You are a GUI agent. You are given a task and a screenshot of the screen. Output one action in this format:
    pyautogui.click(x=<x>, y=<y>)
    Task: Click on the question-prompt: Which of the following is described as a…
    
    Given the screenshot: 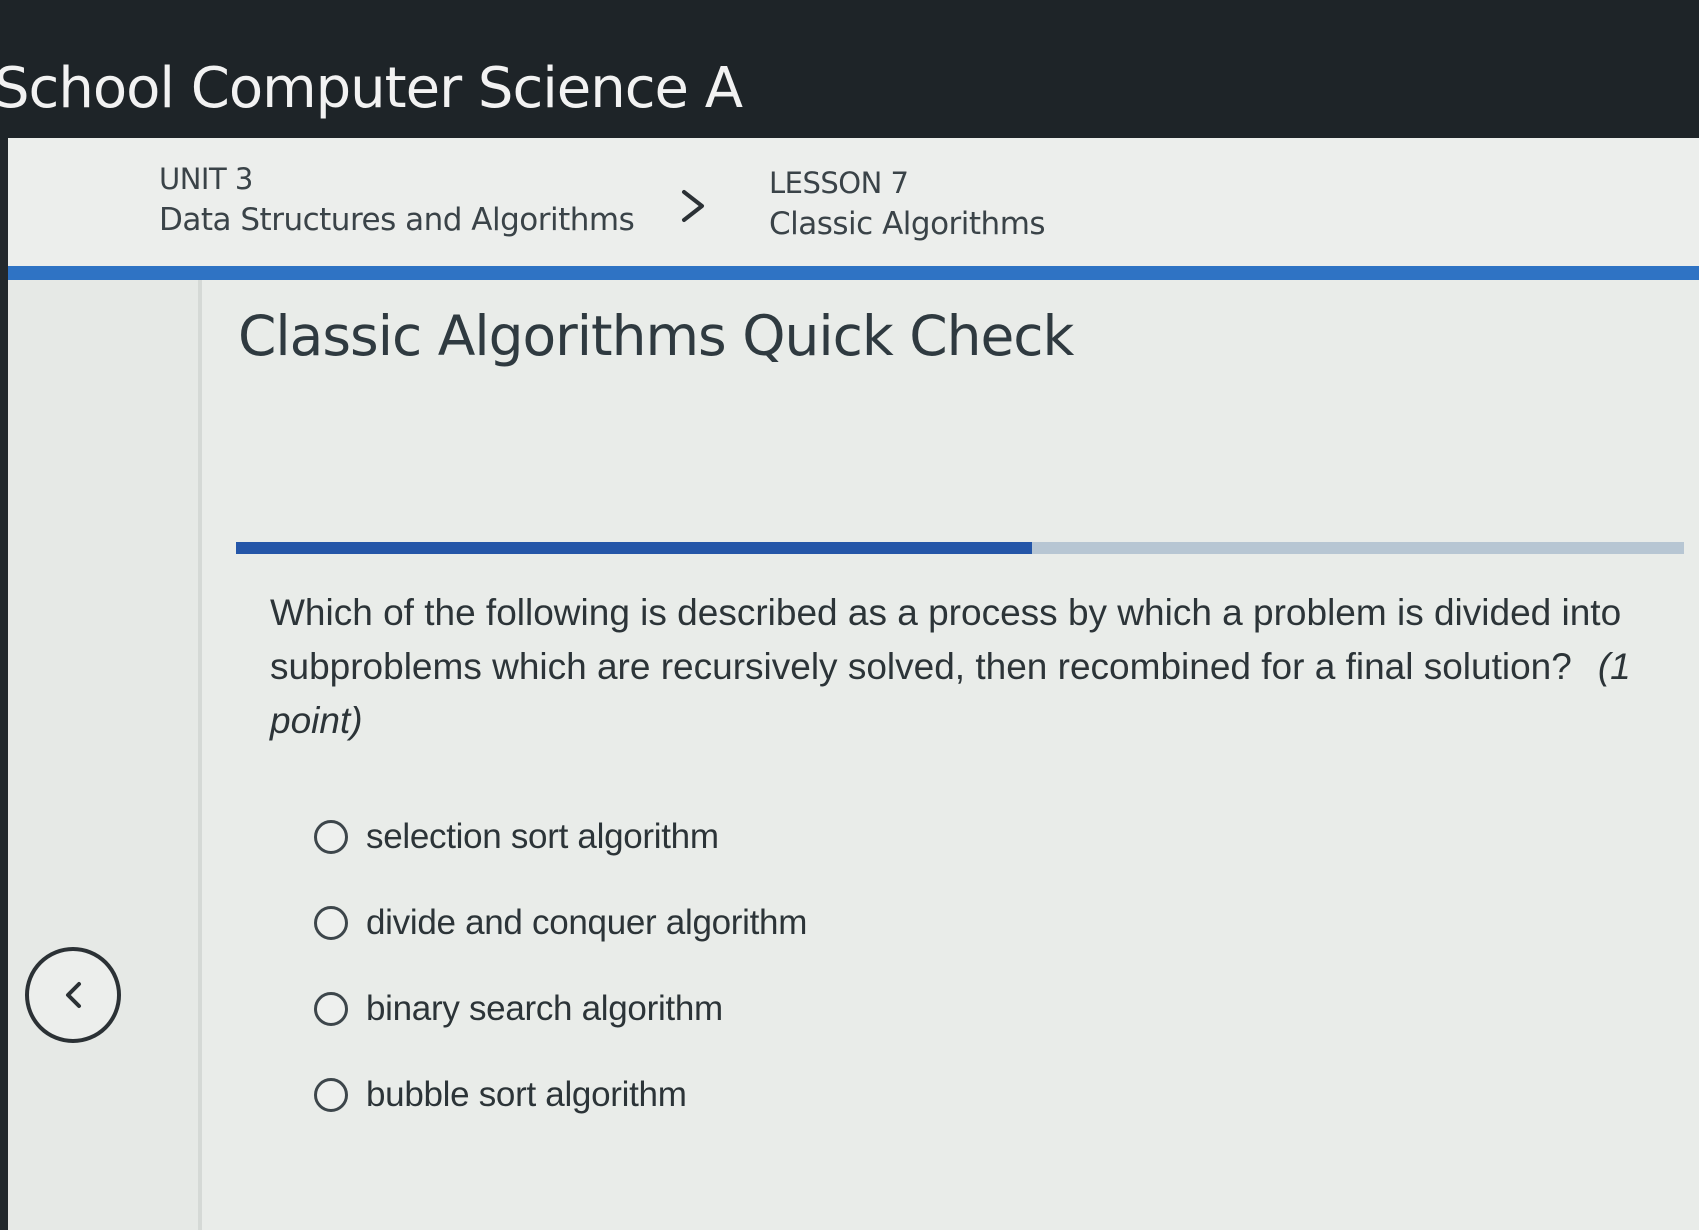 What is the action you would take?
    pyautogui.click(x=946, y=639)
    